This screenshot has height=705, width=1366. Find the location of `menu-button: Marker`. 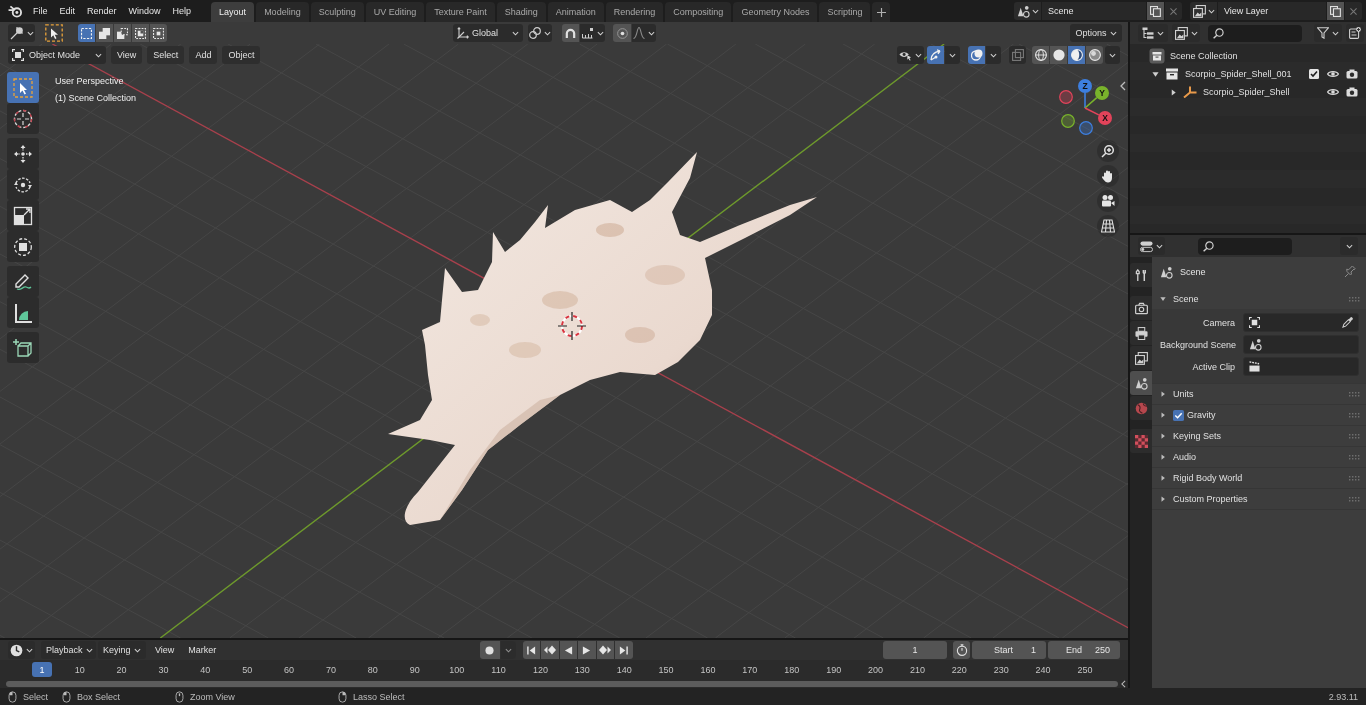

menu-button: Marker is located at coordinates (202, 650).